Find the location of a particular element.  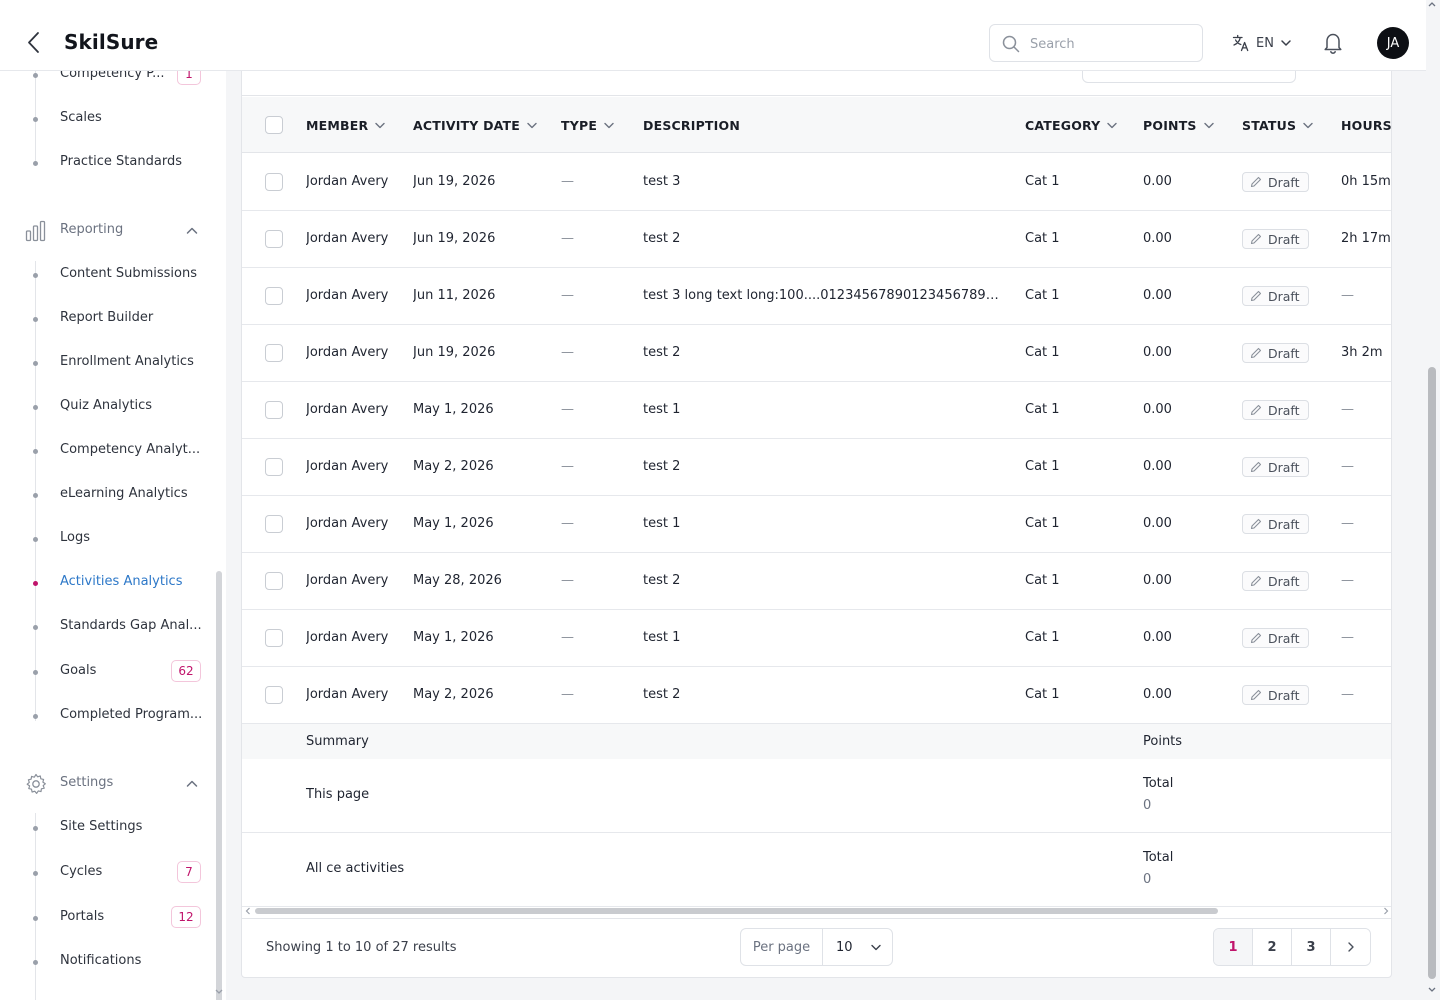

results-count: Showing 1 to 10 of 27 results is located at coordinates (361, 947).